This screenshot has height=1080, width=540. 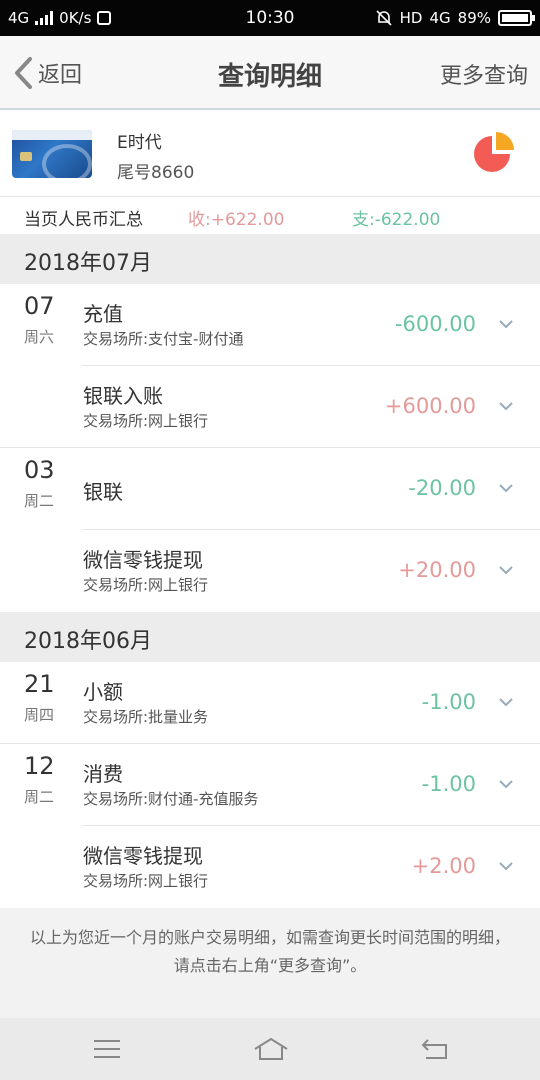 What do you see at coordinates (270, 703) in the screenshot?
I see `transaction-row: 21 周四 小额 交易场所:批量业务 -1.00` at bounding box center [270, 703].